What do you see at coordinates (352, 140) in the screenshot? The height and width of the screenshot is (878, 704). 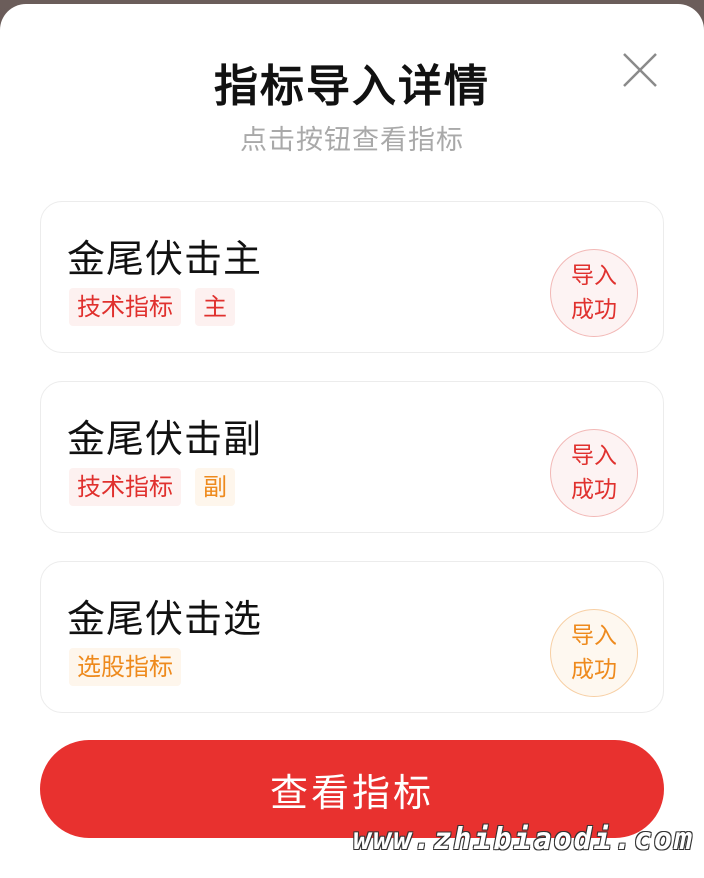 I see `dialog-subtitle: 点击按钮查看指标` at bounding box center [352, 140].